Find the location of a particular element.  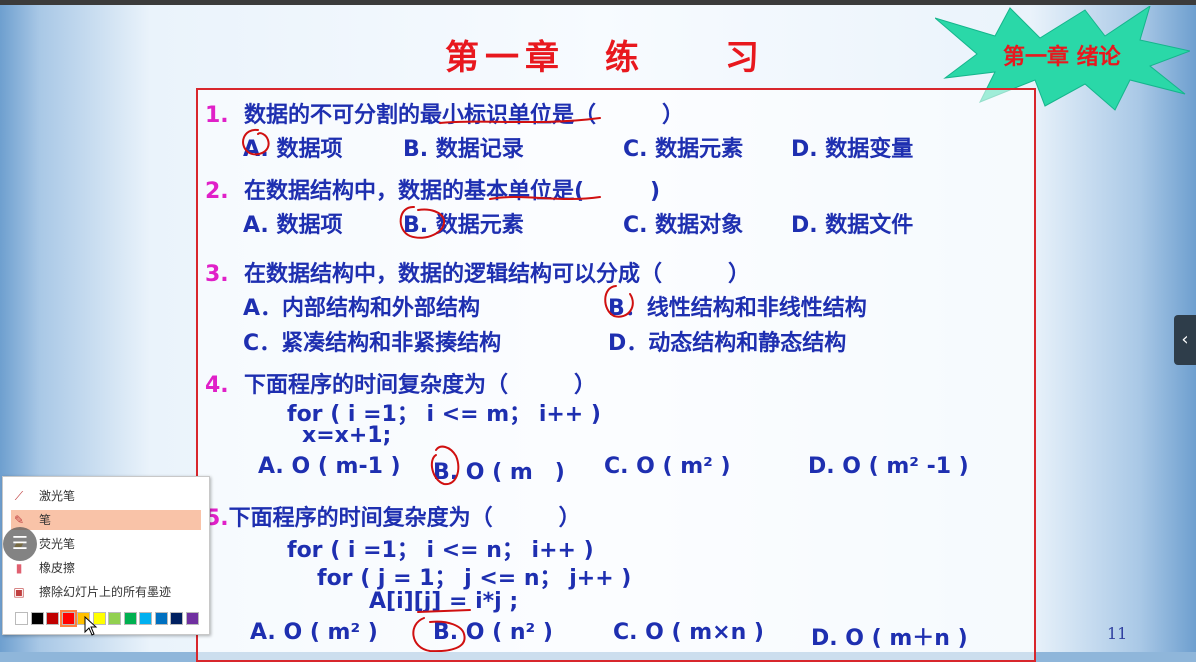

question-number: 3. is located at coordinates (217, 274).